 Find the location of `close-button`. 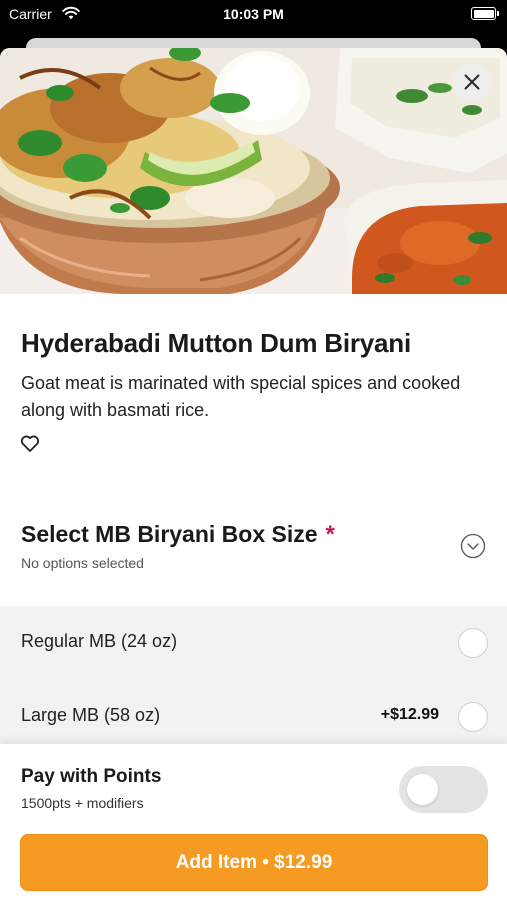

close-button is located at coordinates (472, 82).